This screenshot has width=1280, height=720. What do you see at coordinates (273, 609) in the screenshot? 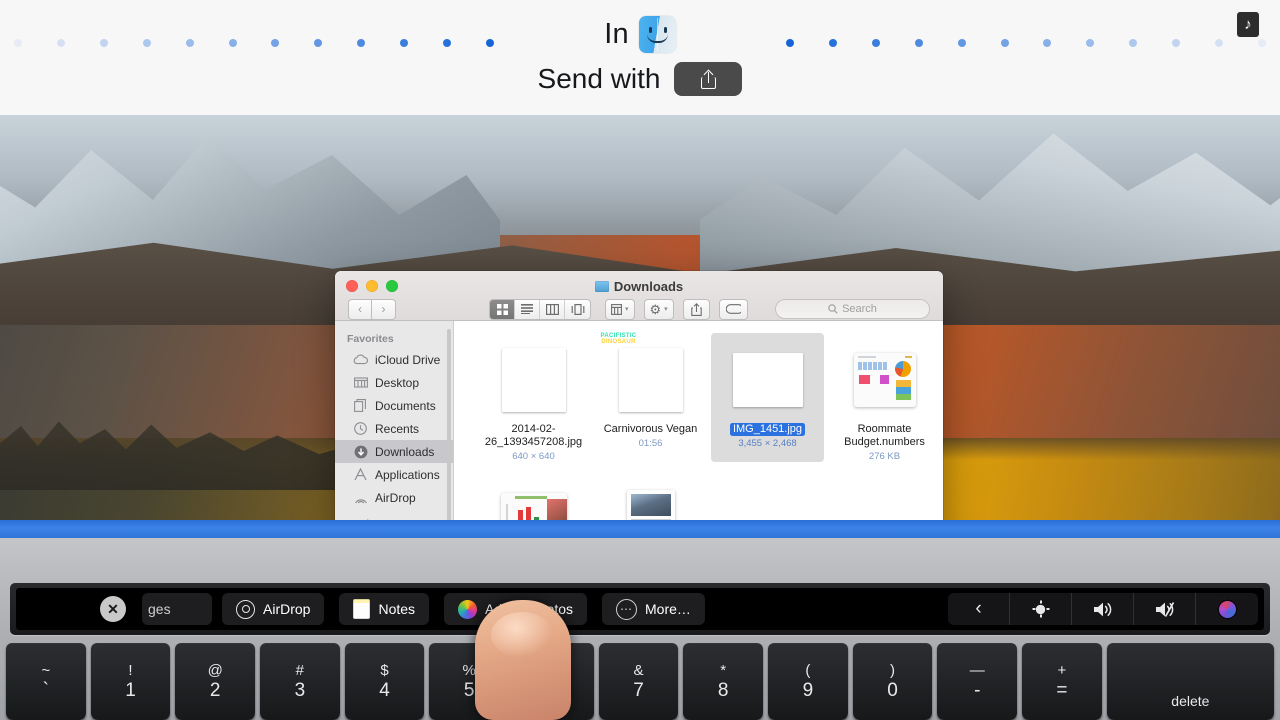
I see `touchbar-airdrop-button: AirDrop` at bounding box center [273, 609].